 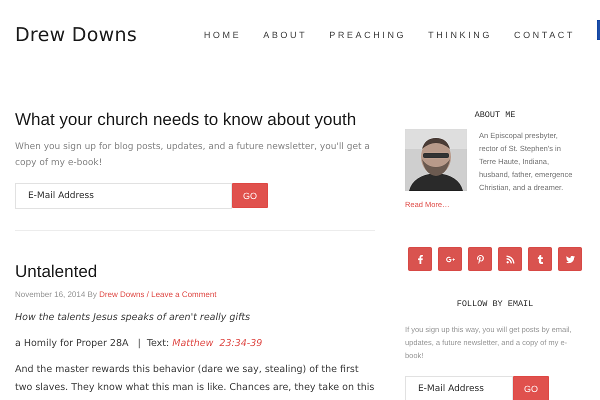 What do you see at coordinates (223, 35) in the screenshot?
I see `nav-link: HOME` at bounding box center [223, 35].